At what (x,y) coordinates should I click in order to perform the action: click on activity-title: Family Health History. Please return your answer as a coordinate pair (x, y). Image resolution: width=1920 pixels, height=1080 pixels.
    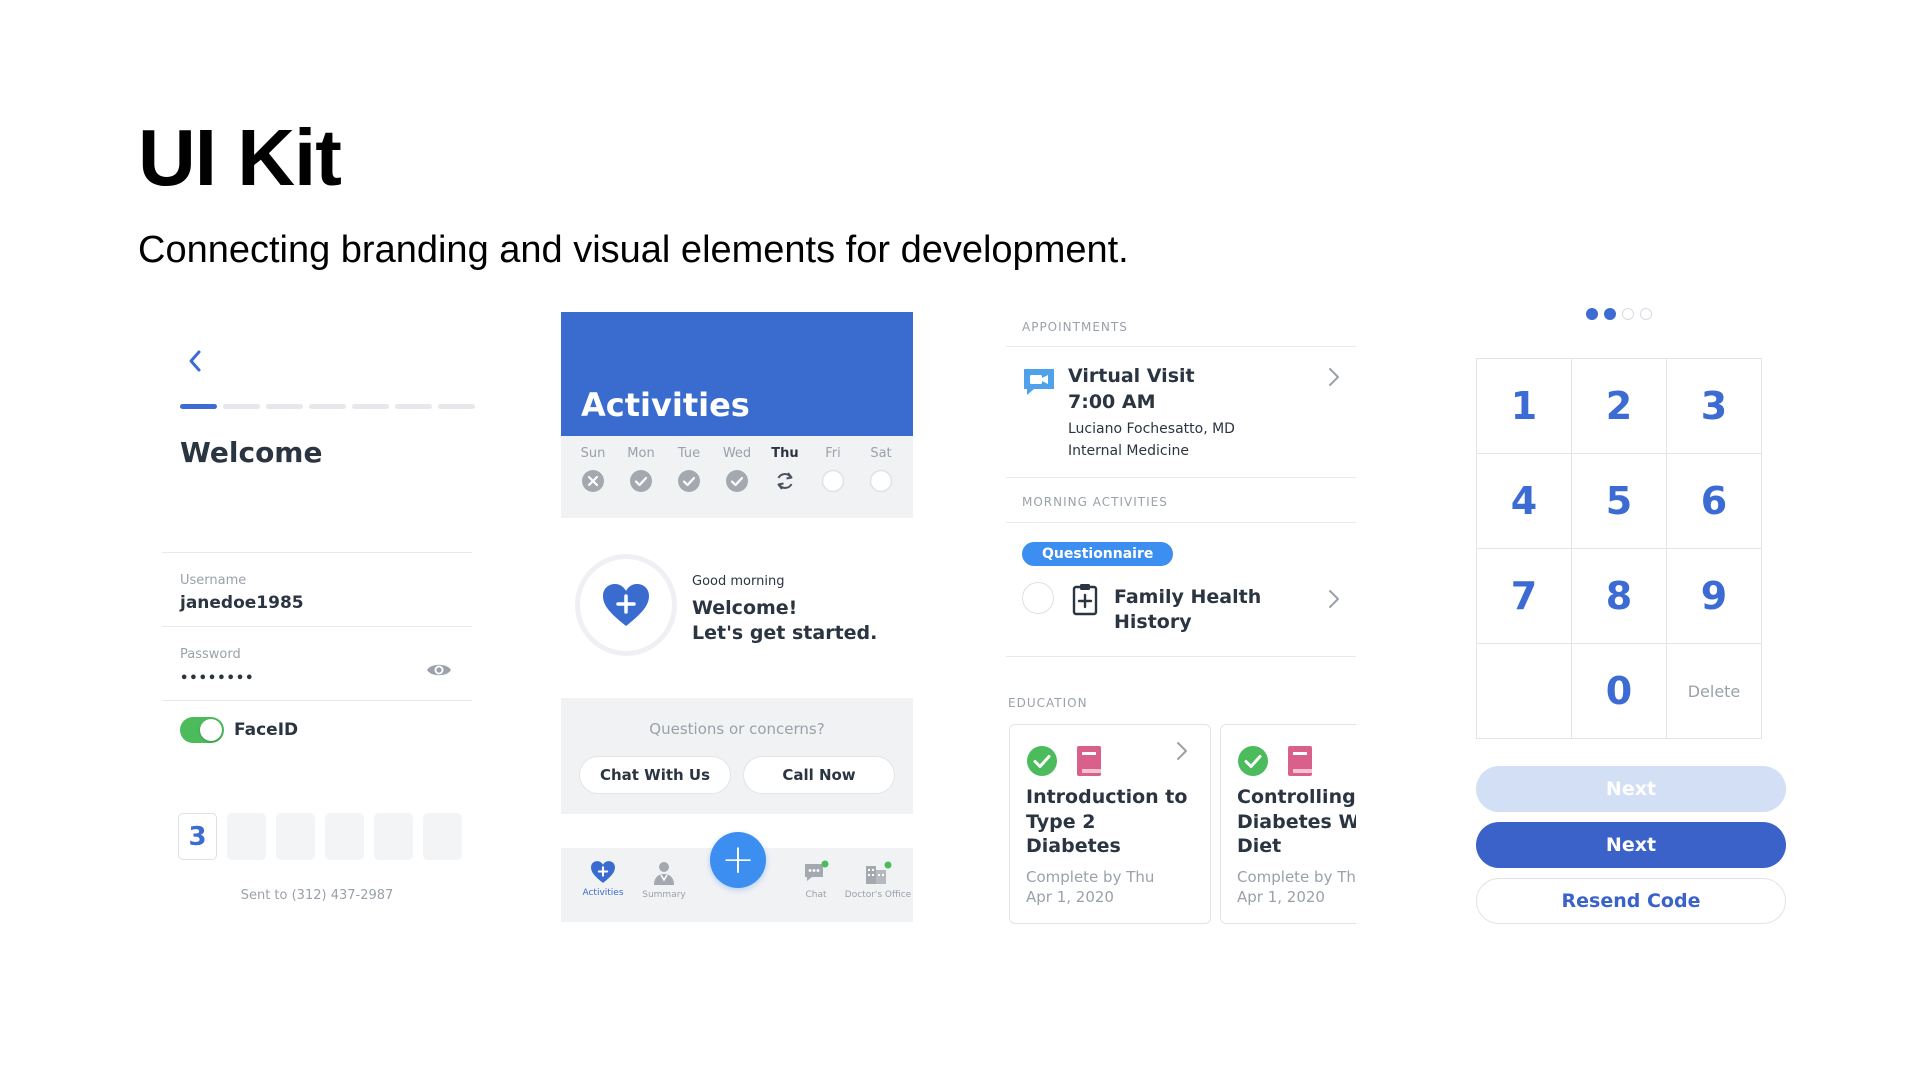
    Looking at the image, I should click on (1187, 609).